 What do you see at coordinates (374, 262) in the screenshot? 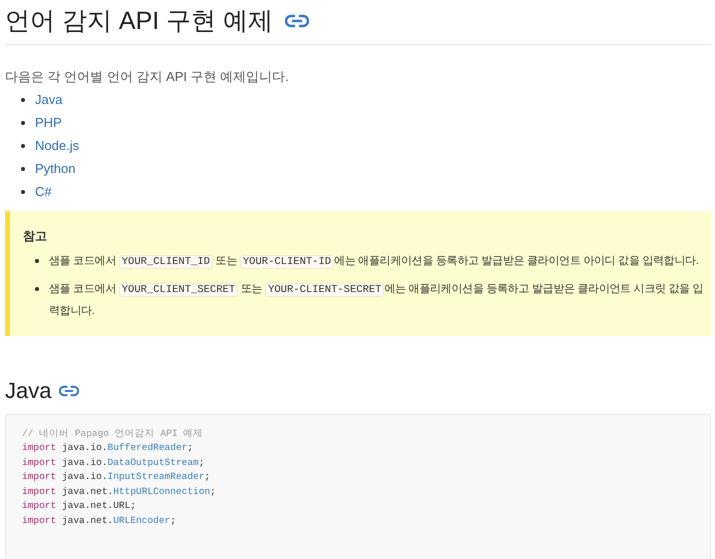
I see `note-text: 샘플 코드에서 YOUR_CLIENT_ID 또는 YOUR-CLIENT-ID 에는 애플리케이션을 등록하고 발급받은 클라이언트 아이디 값을 입력합니다.` at bounding box center [374, 262].